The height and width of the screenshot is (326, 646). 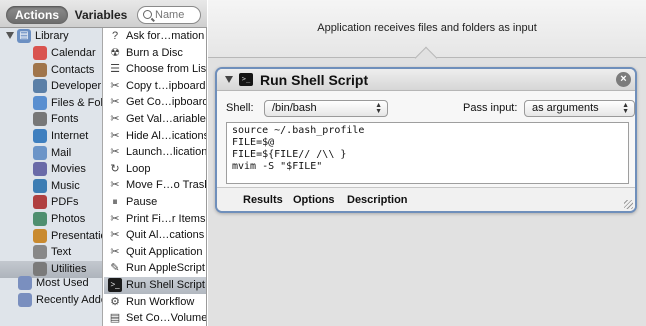 What do you see at coordinates (147, 14) in the screenshot?
I see `search-icon` at bounding box center [147, 14].